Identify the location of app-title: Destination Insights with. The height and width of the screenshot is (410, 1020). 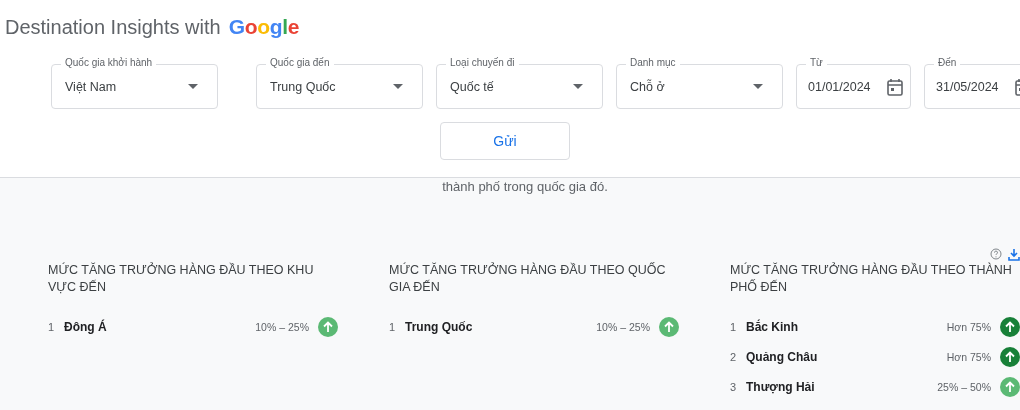
(113, 27).